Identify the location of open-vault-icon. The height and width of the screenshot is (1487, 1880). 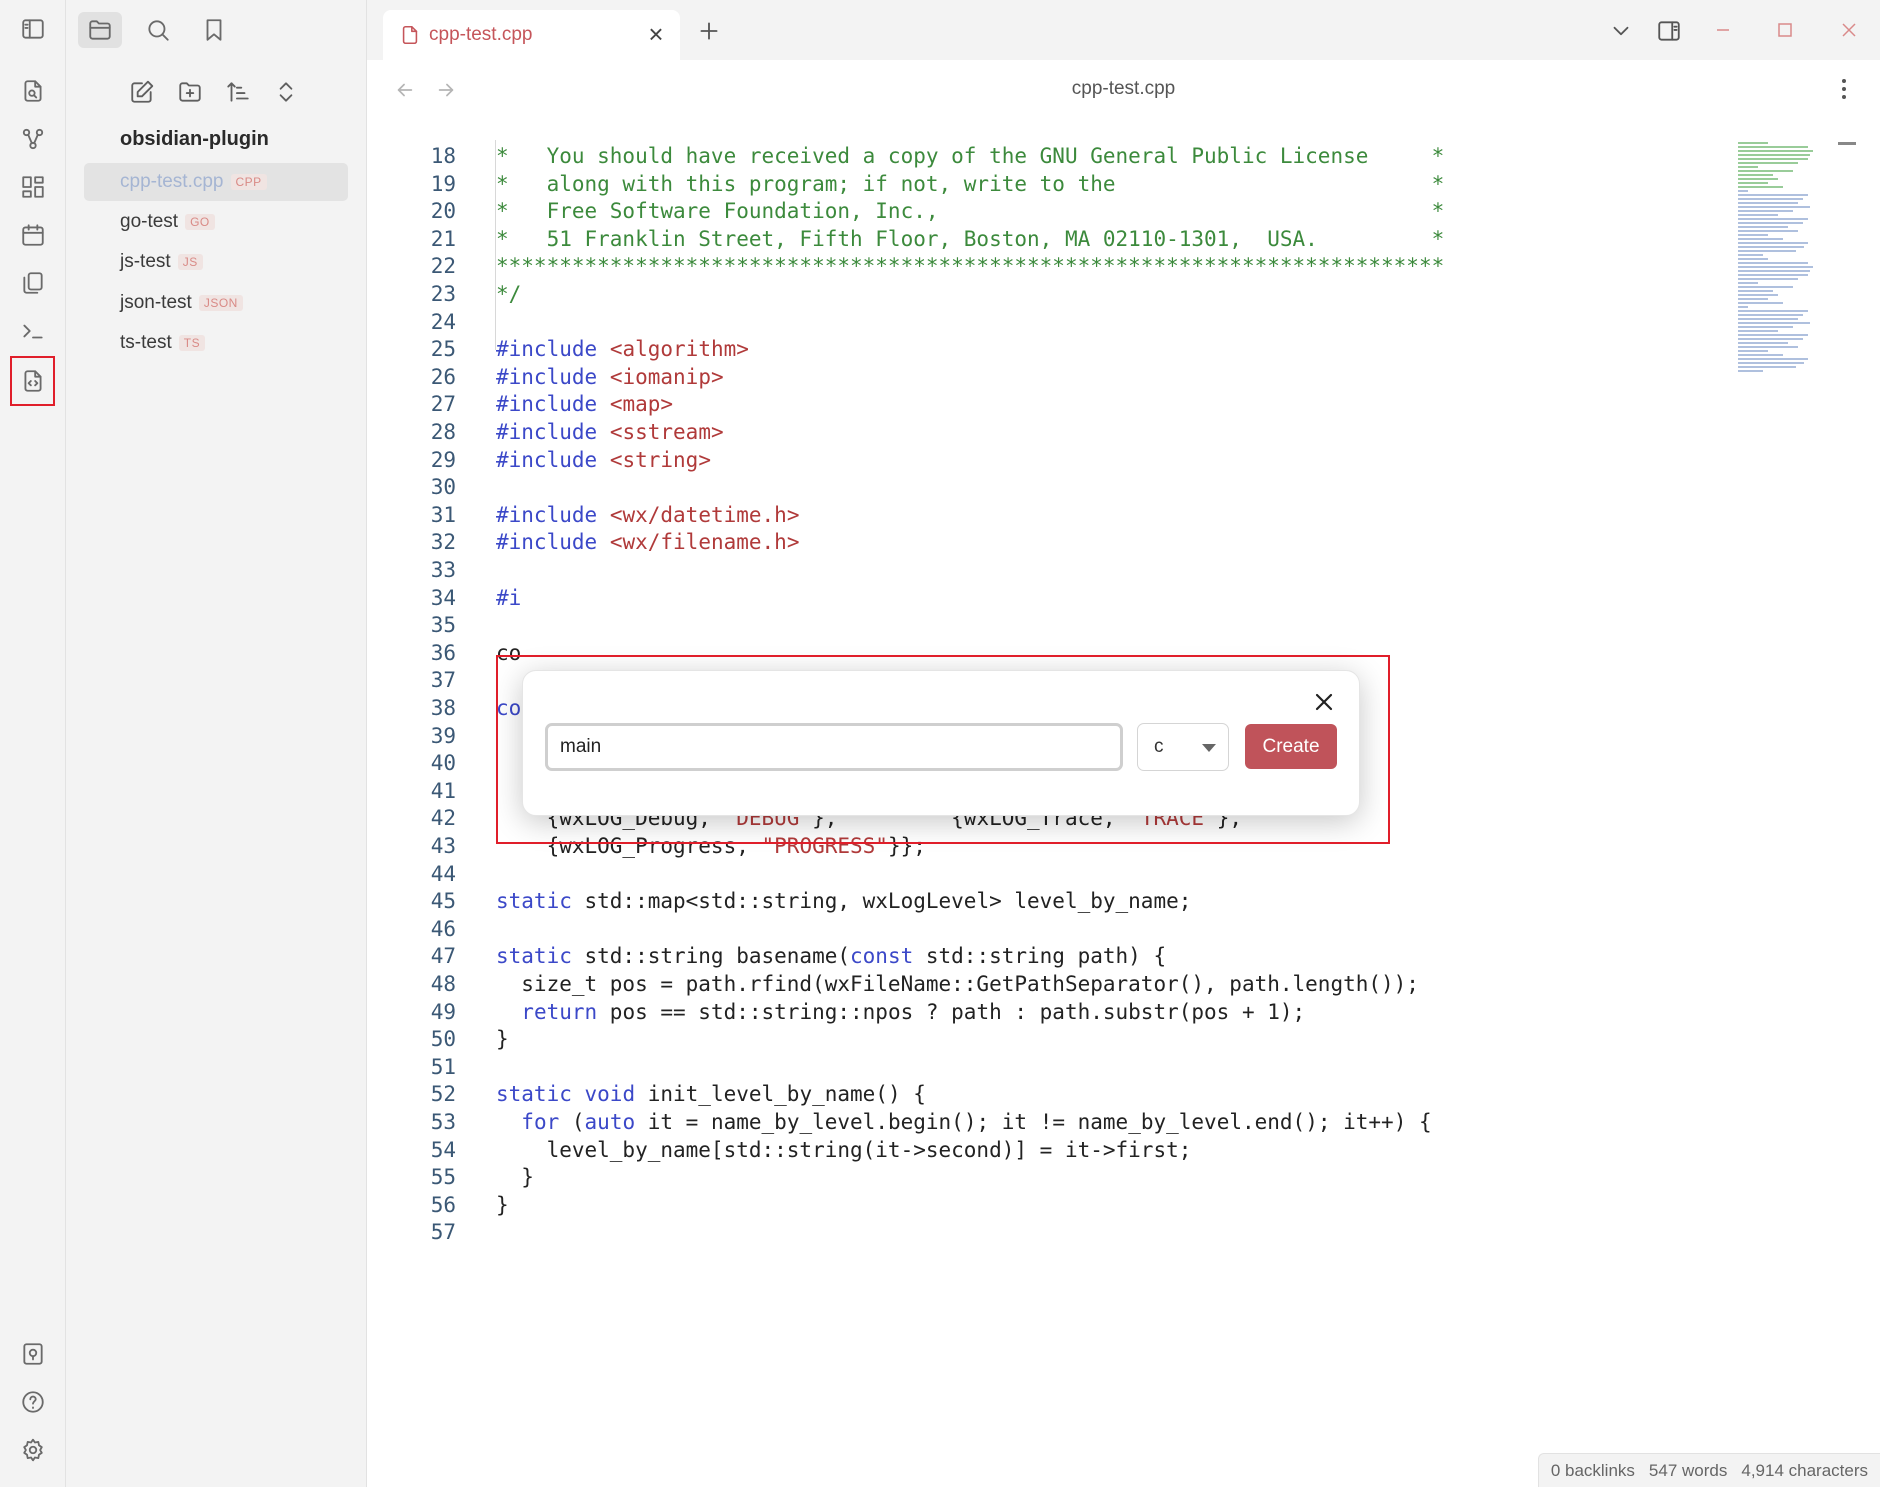
(33, 1354).